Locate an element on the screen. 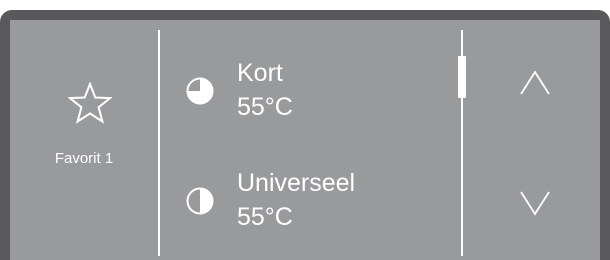 The width and height of the screenshot is (610, 260). program-item-kort: Kort 55°C is located at coordinates (320, 93).